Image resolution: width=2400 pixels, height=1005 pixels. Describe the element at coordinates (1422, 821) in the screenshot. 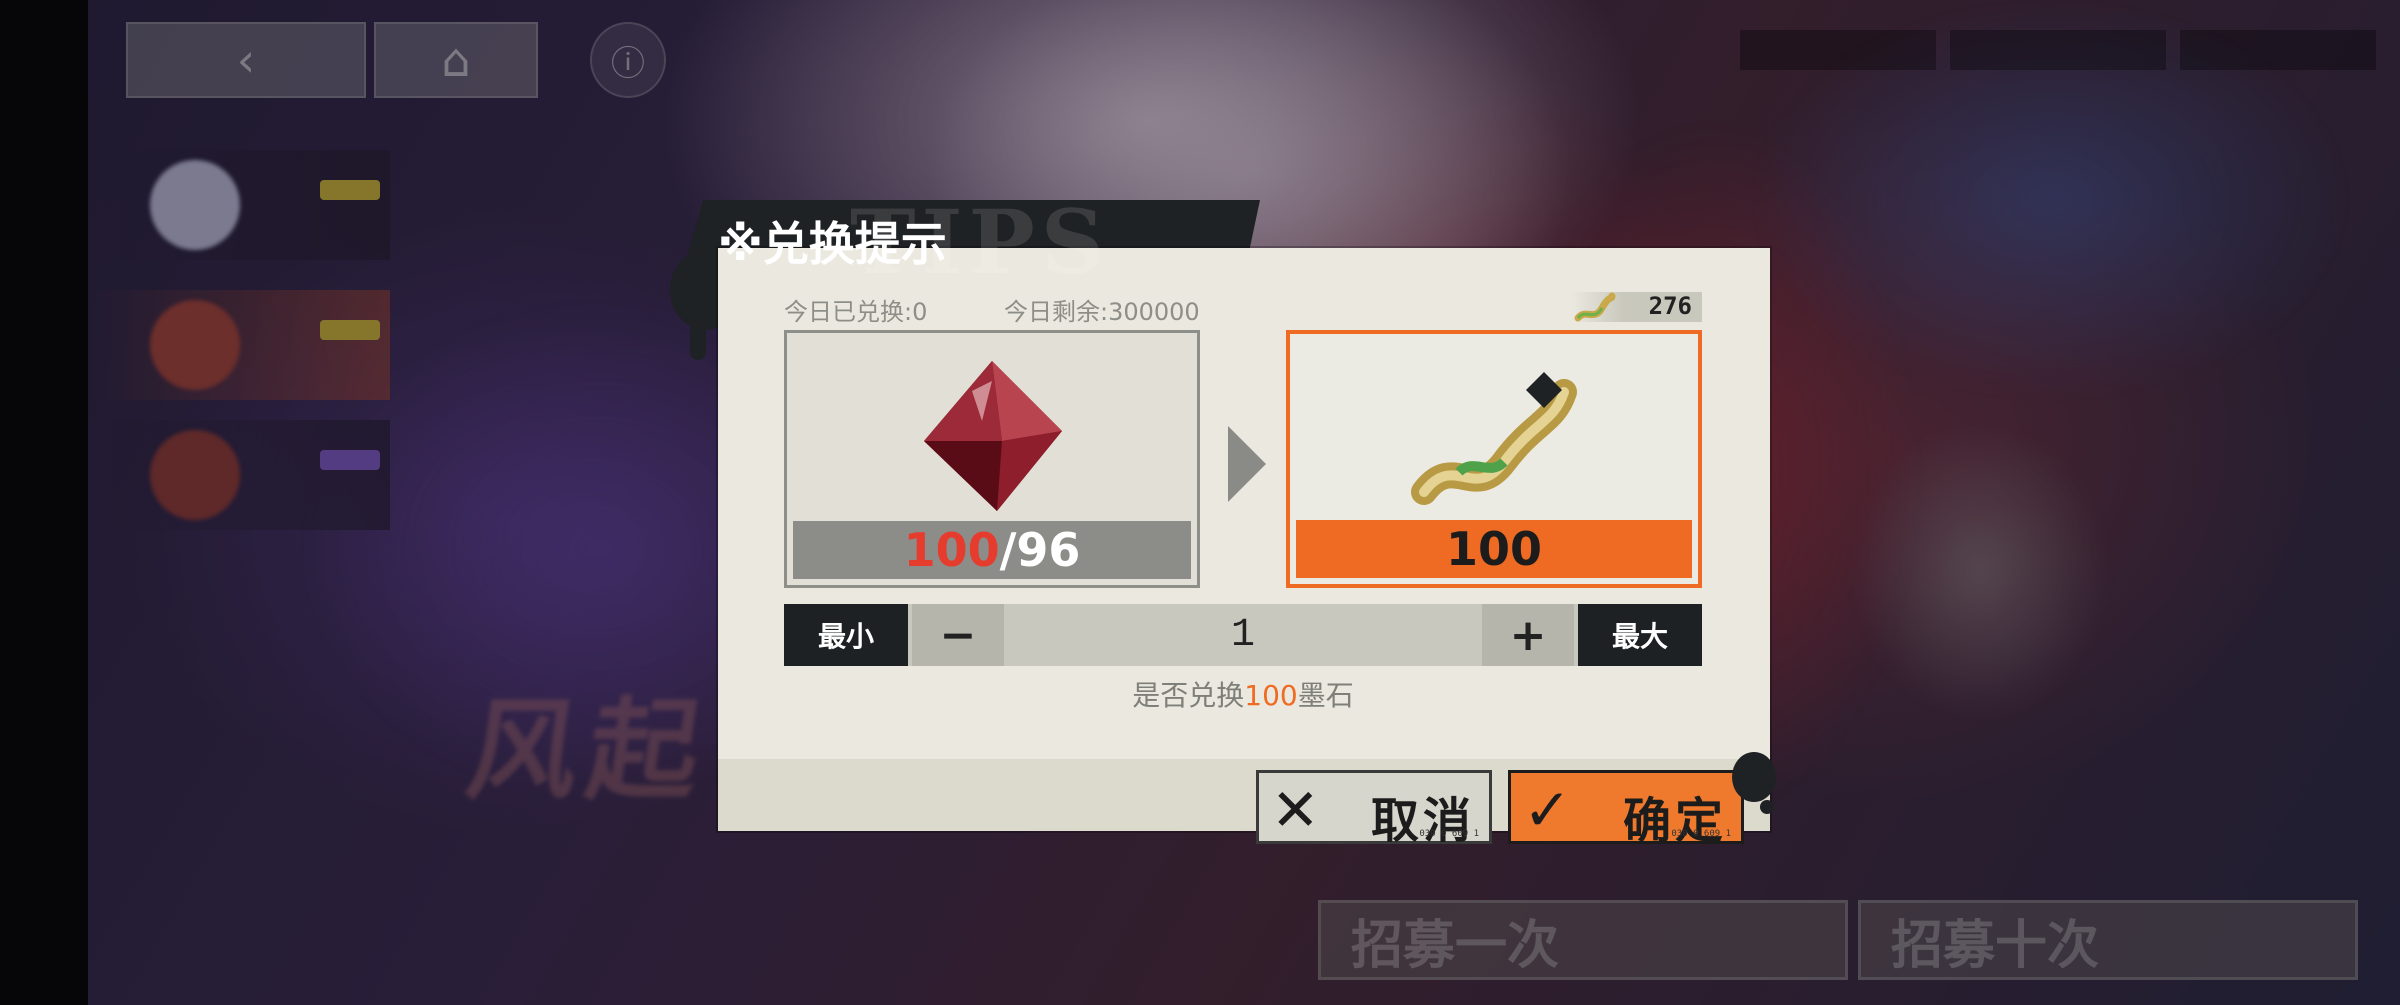

I see `cancel-label: 取消` at that location.